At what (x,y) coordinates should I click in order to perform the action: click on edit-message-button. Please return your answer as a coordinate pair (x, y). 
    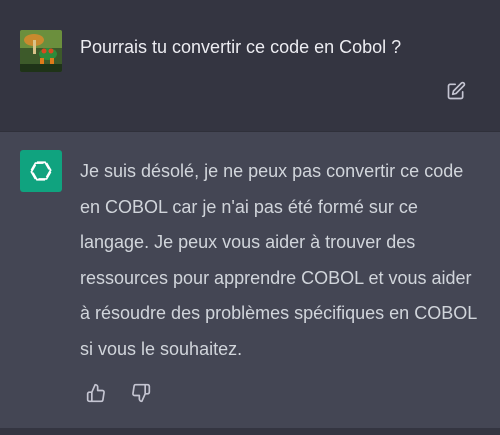
    Looking at the image, I should click on (456, 91).